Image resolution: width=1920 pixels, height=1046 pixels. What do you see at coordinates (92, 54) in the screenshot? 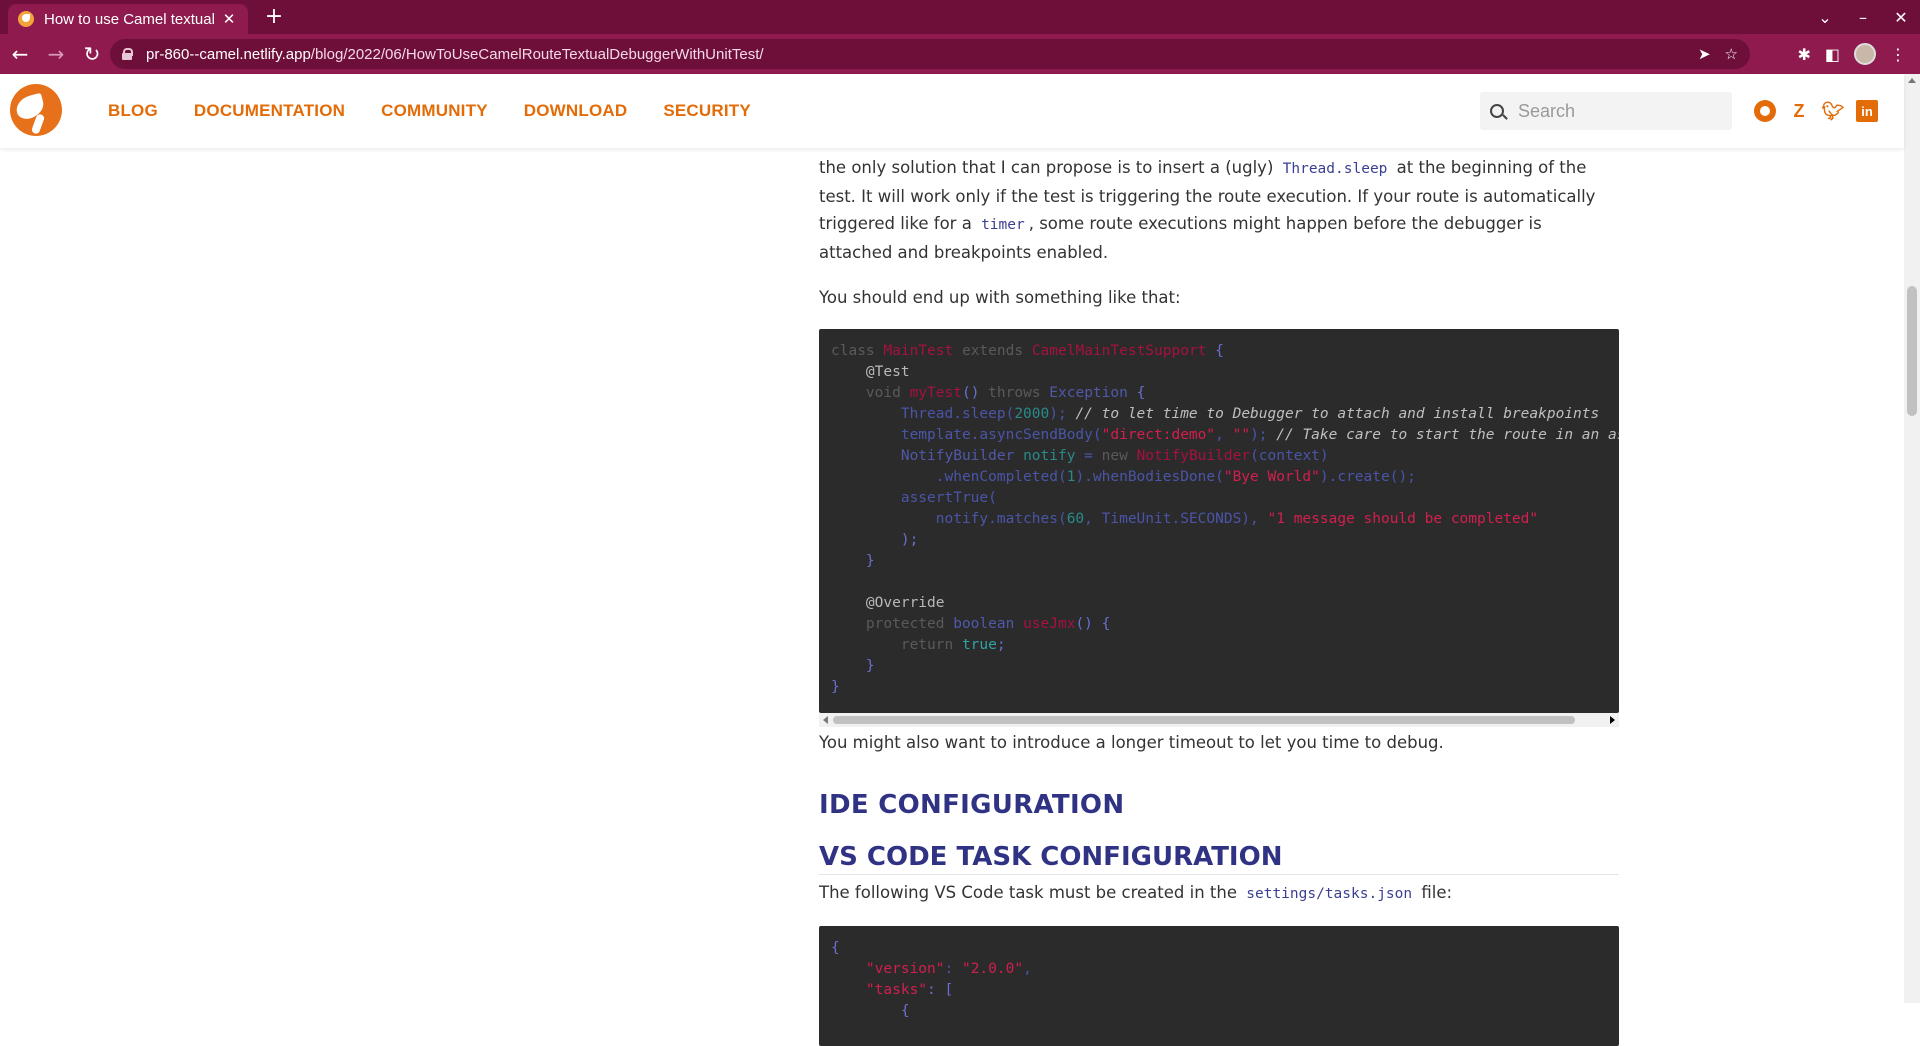
I see `reload-icon: ↻` at bounding box center [92, 54].